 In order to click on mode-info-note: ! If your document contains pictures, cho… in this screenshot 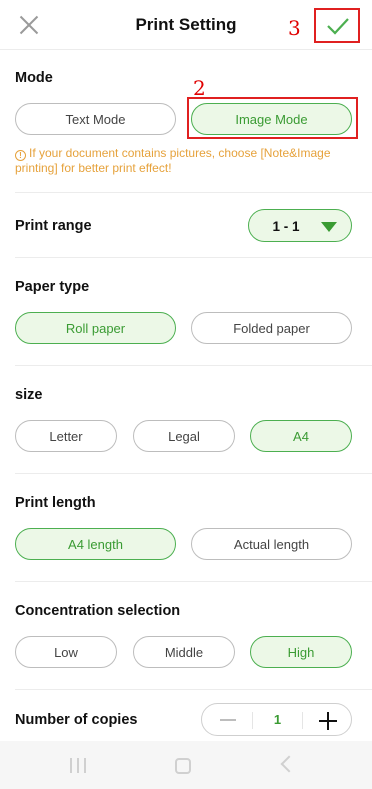, I will do `click(185, 160)`.